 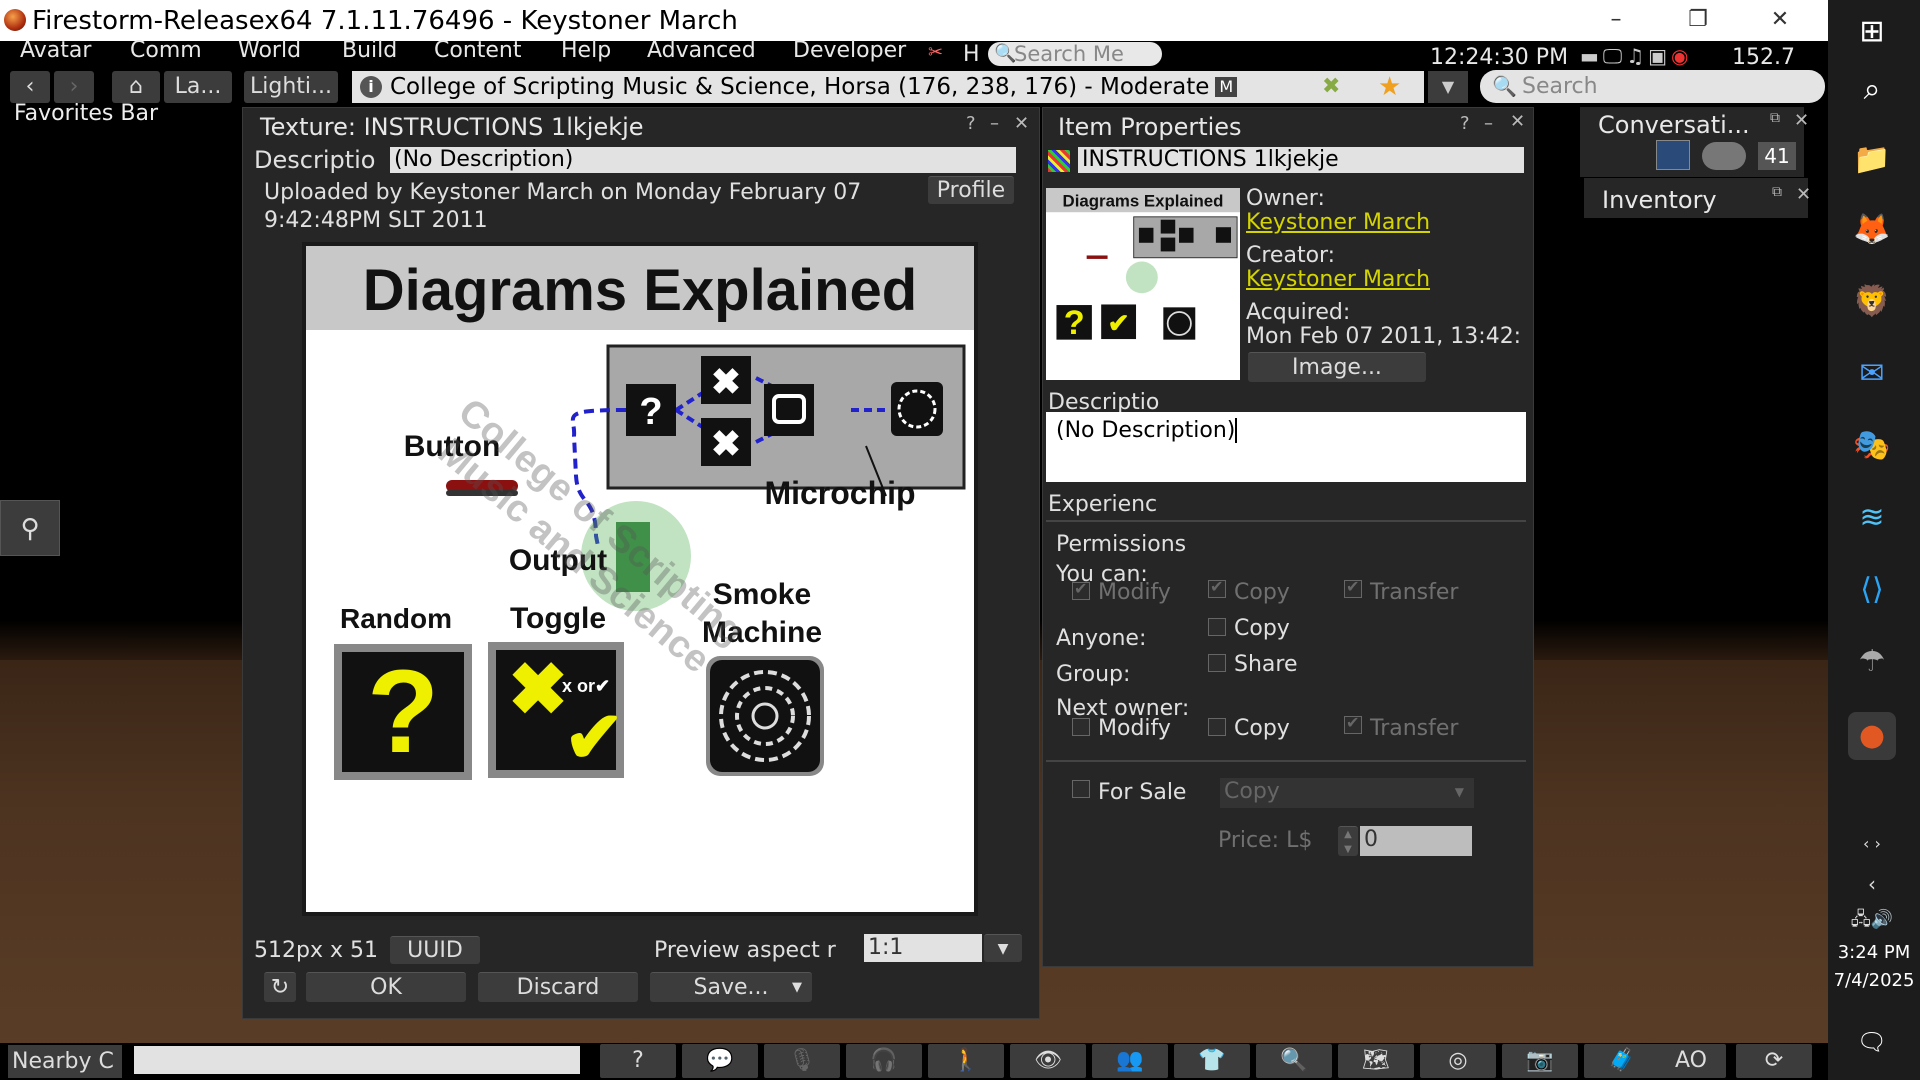 What do you see at coordinates (638, 1061) in the screenshot?
I see `help-toolbar-button: ?` at bounding box center [638, 1061].